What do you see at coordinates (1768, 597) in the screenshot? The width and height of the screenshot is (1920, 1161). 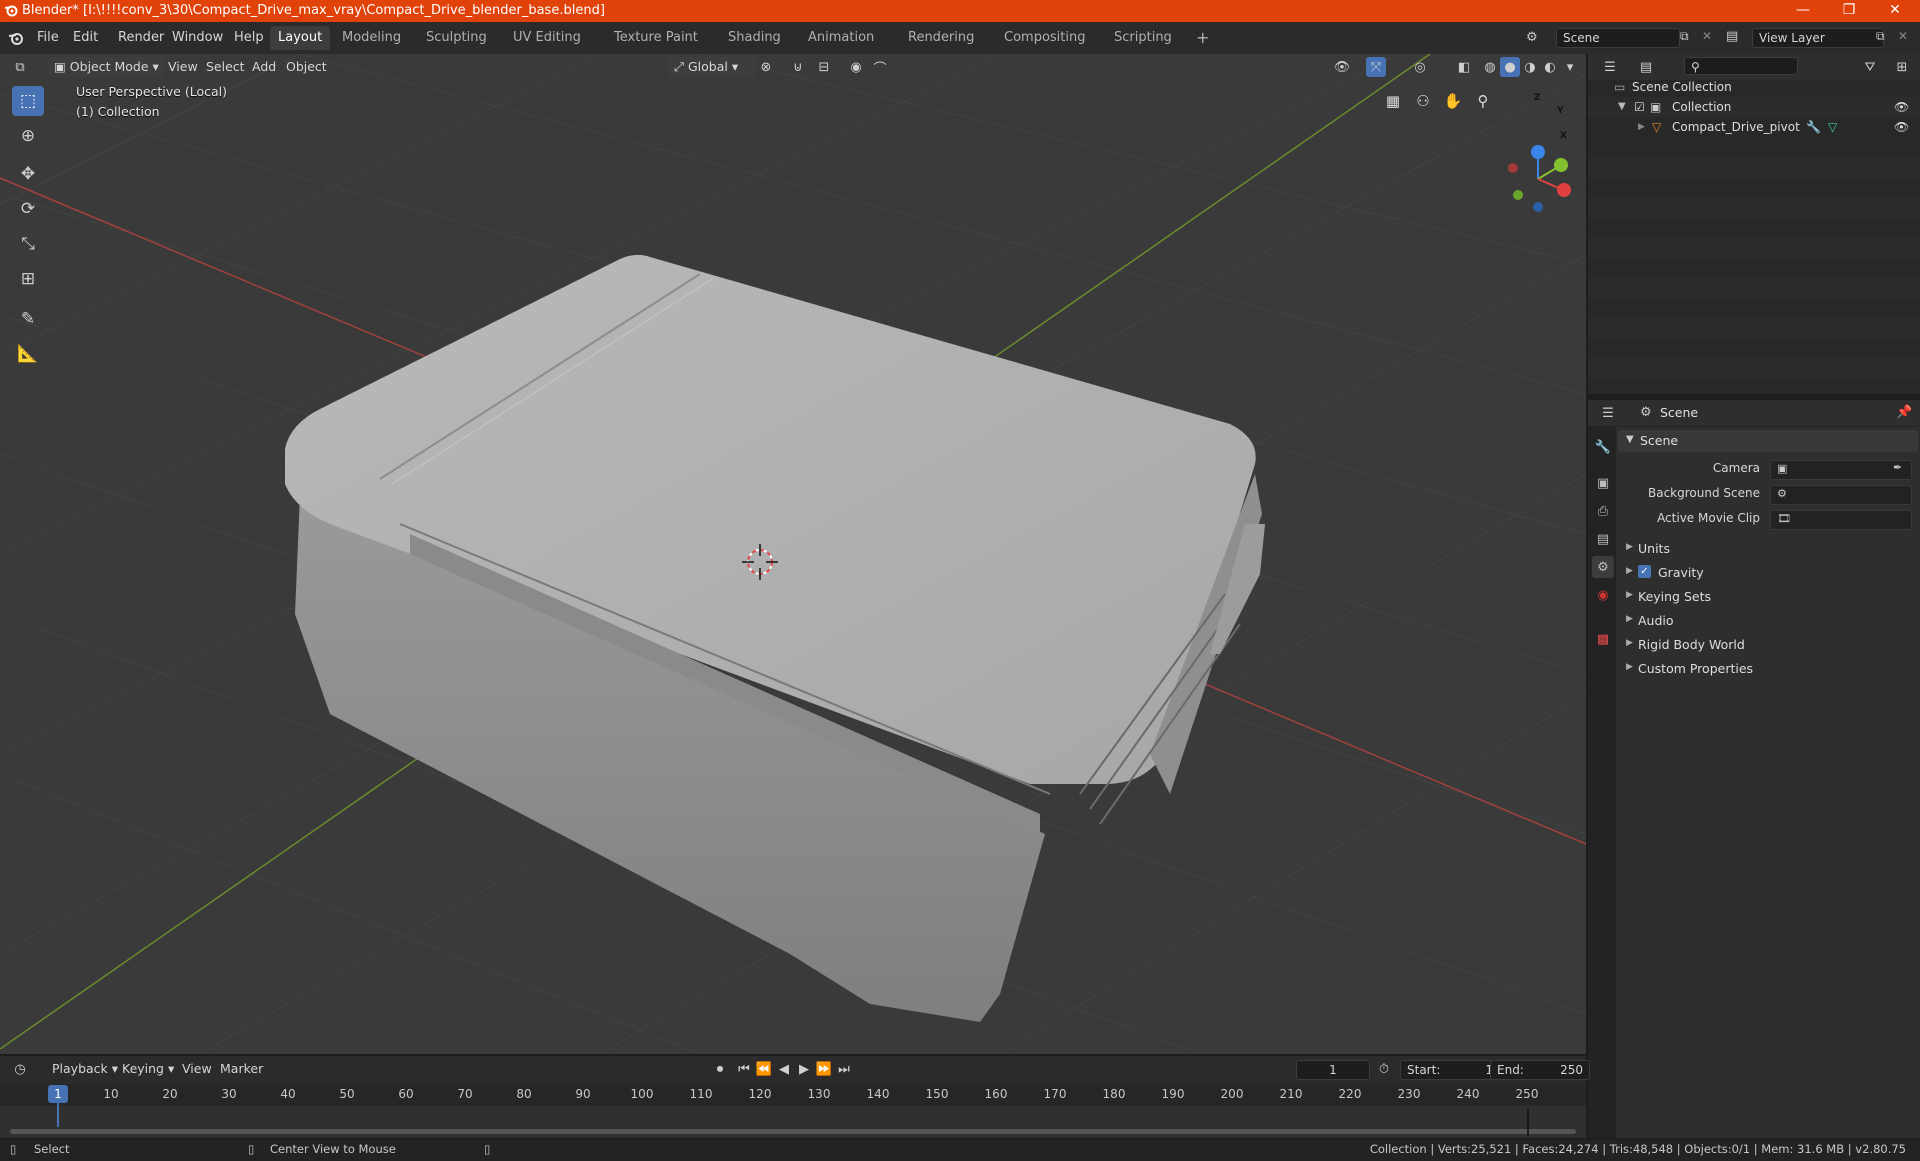 I see `keying-sets-panel-header: ▶ Keying Sets` at bounding box center [1768, 597].